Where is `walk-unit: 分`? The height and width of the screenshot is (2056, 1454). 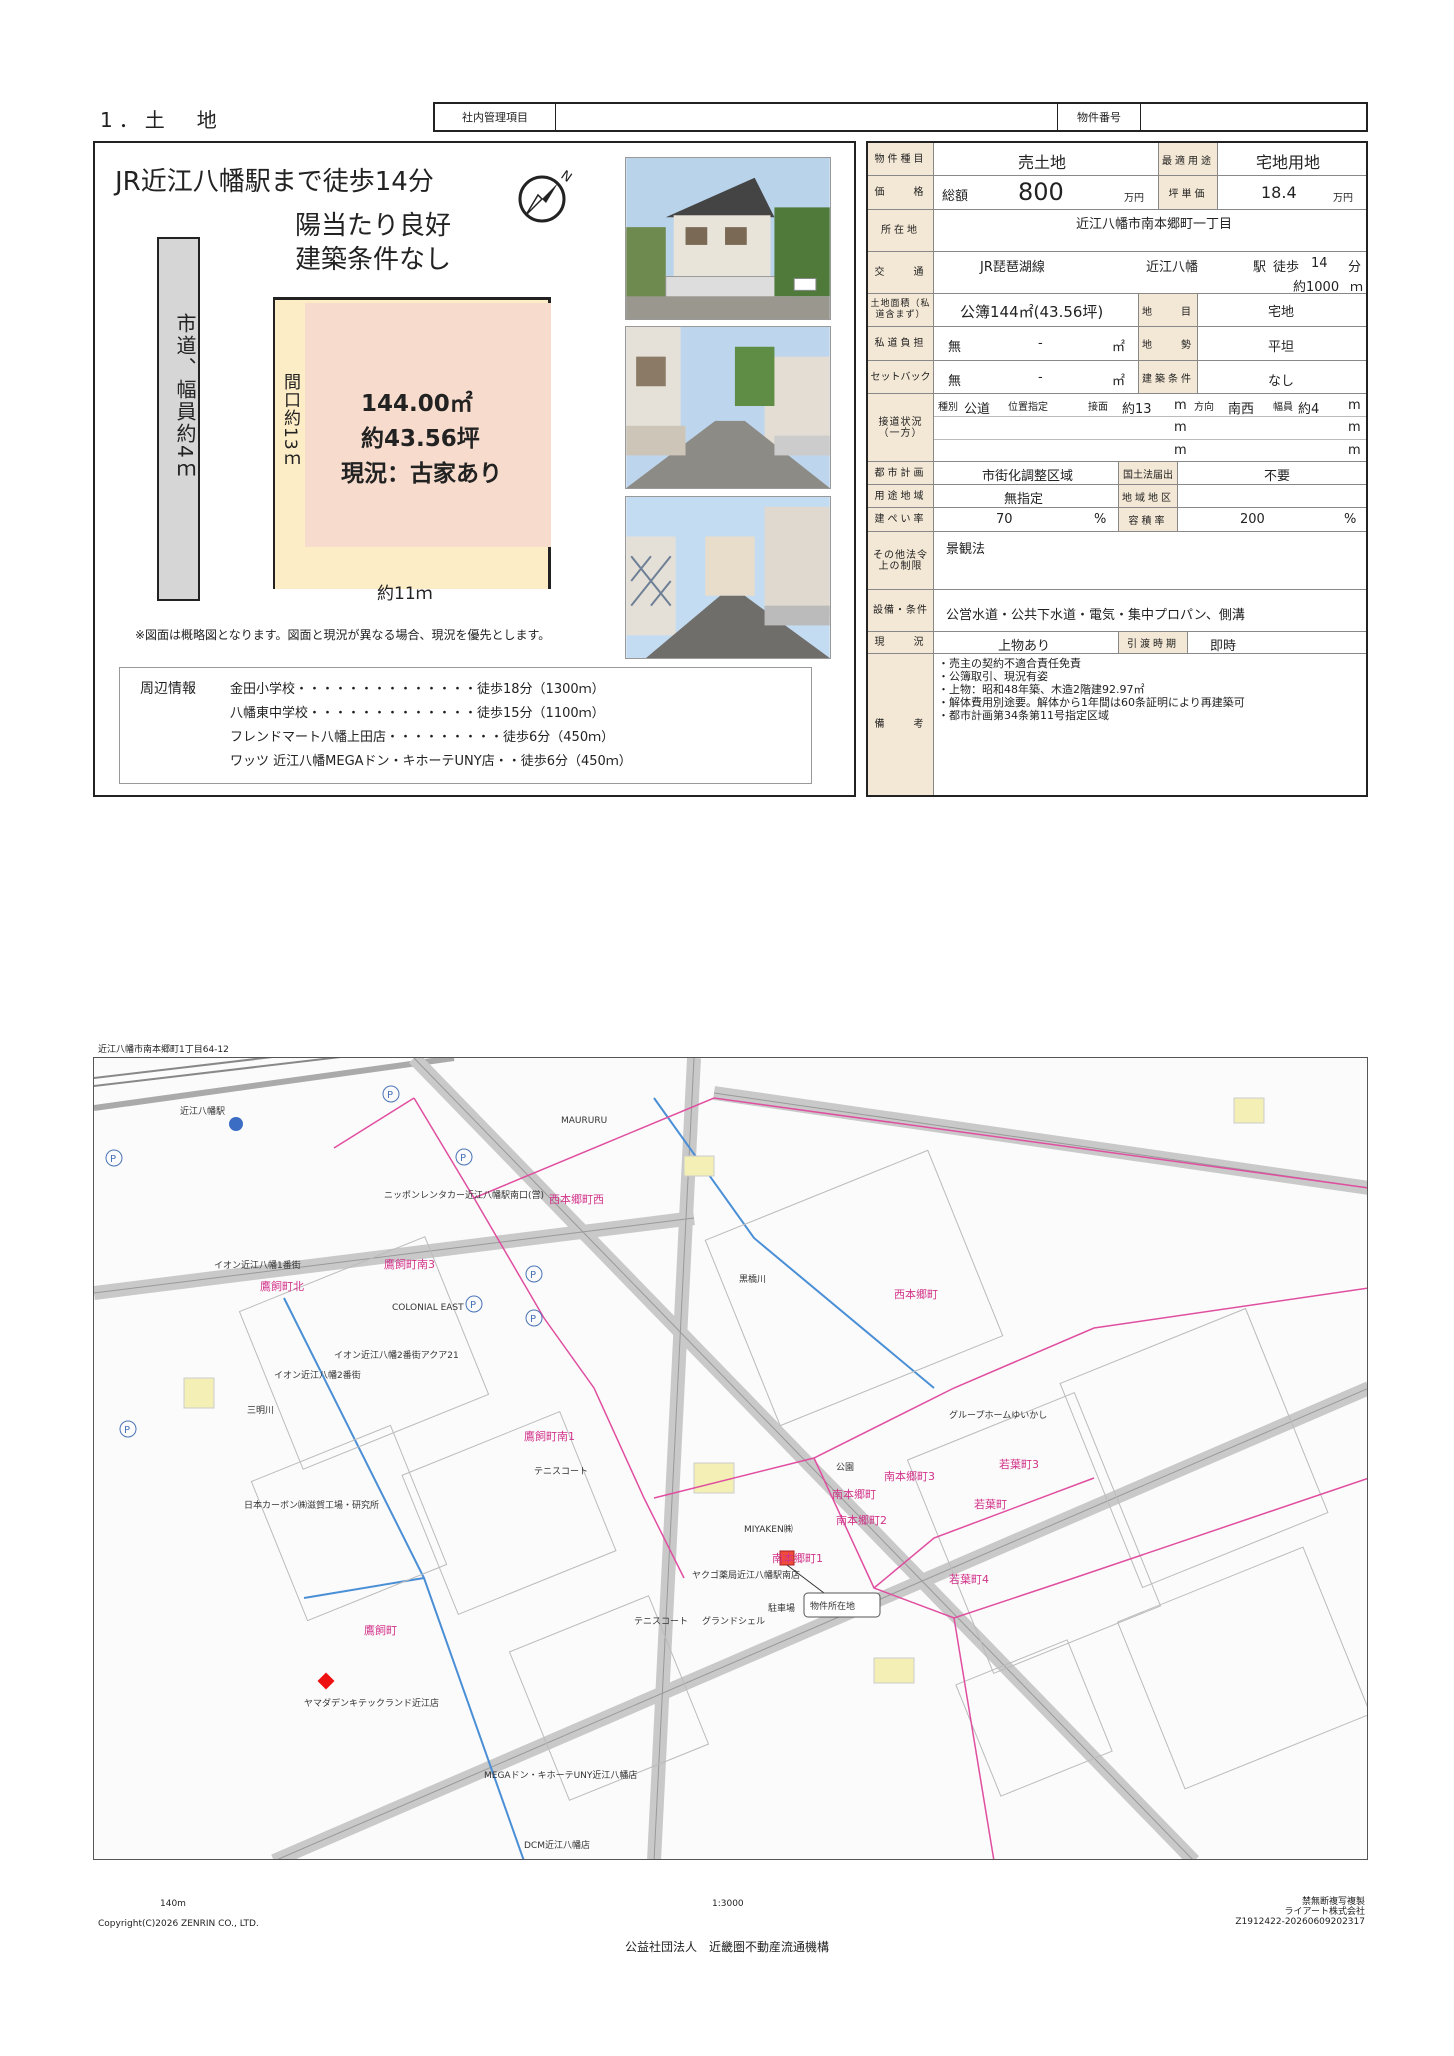
walk-unit: 分 is located at coordinates (1355, 267).